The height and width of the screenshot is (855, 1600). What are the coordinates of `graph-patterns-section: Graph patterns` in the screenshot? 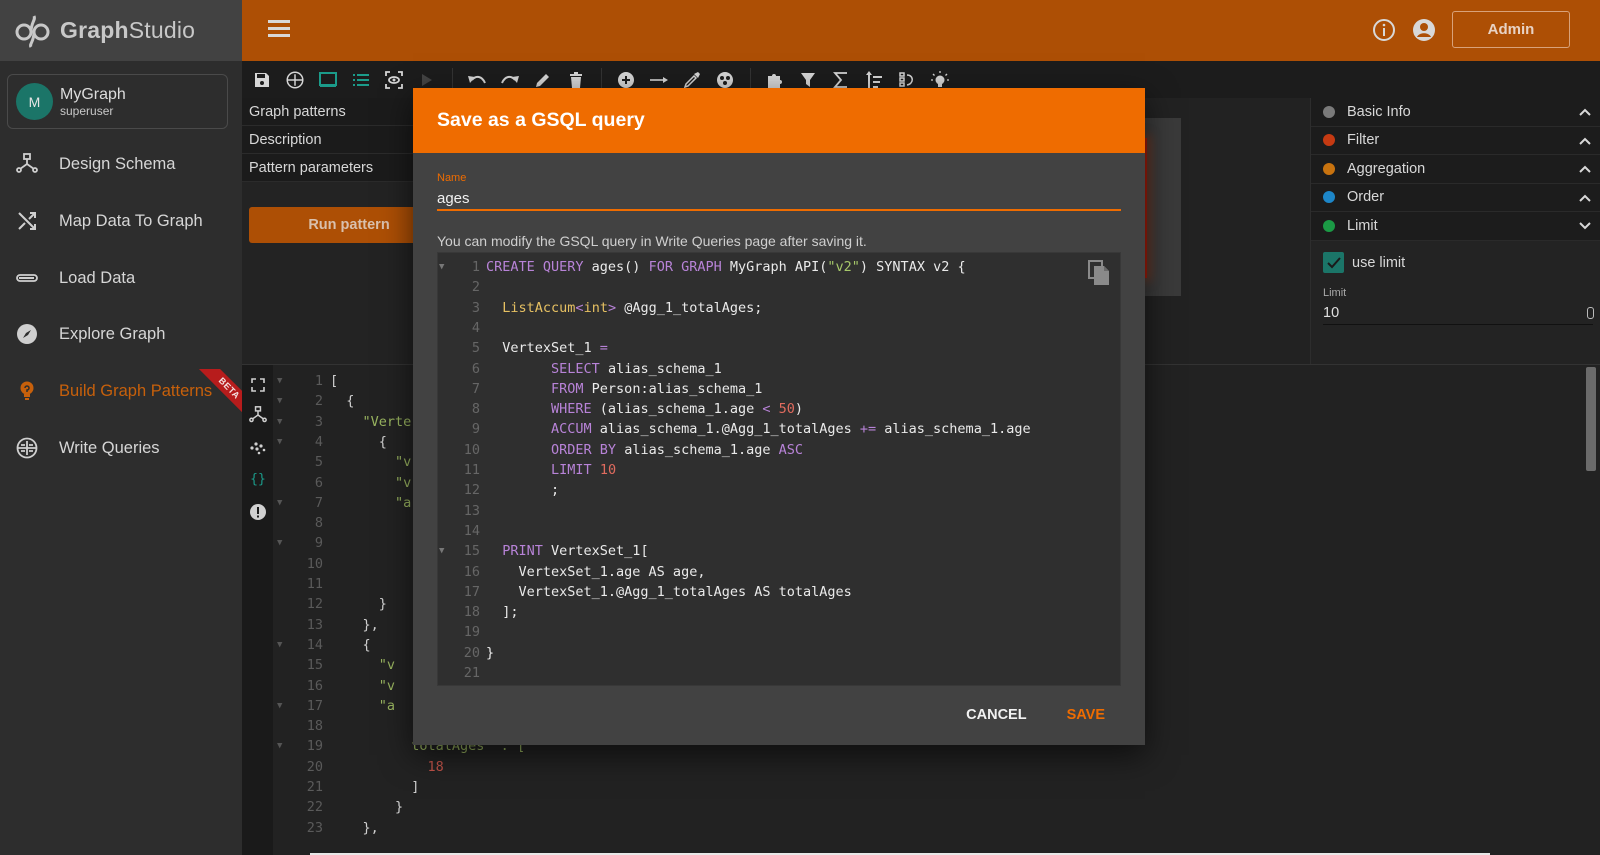 It's located at (329, 112).